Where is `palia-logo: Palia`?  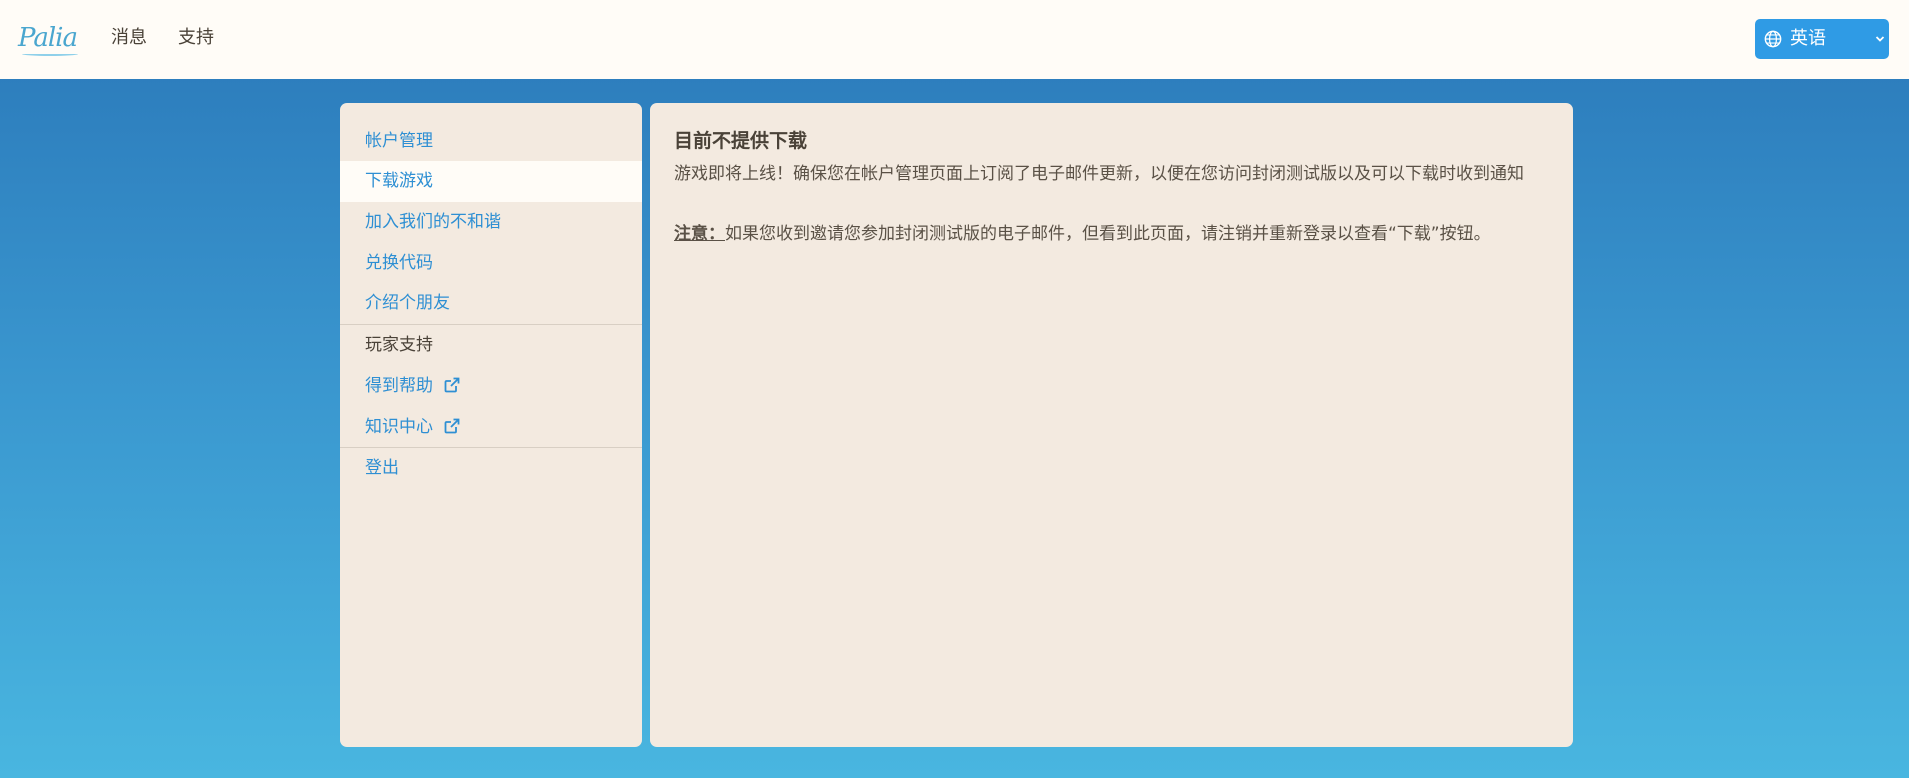 palia-logo: Palia is located at coordinates (48, 38).